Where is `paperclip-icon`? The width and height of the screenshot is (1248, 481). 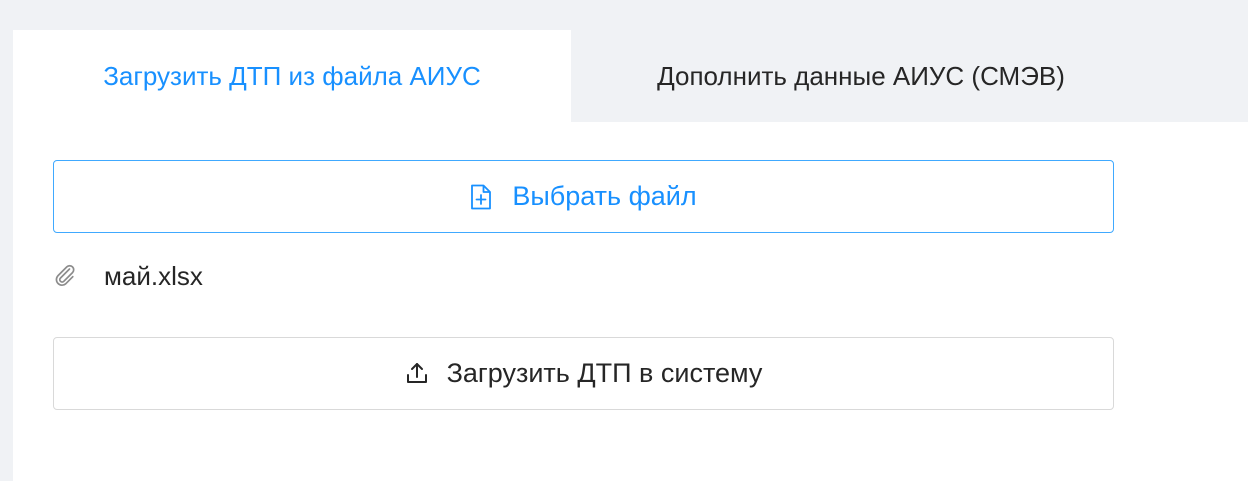
paperclip-icon is located at coordinates (66, 276).